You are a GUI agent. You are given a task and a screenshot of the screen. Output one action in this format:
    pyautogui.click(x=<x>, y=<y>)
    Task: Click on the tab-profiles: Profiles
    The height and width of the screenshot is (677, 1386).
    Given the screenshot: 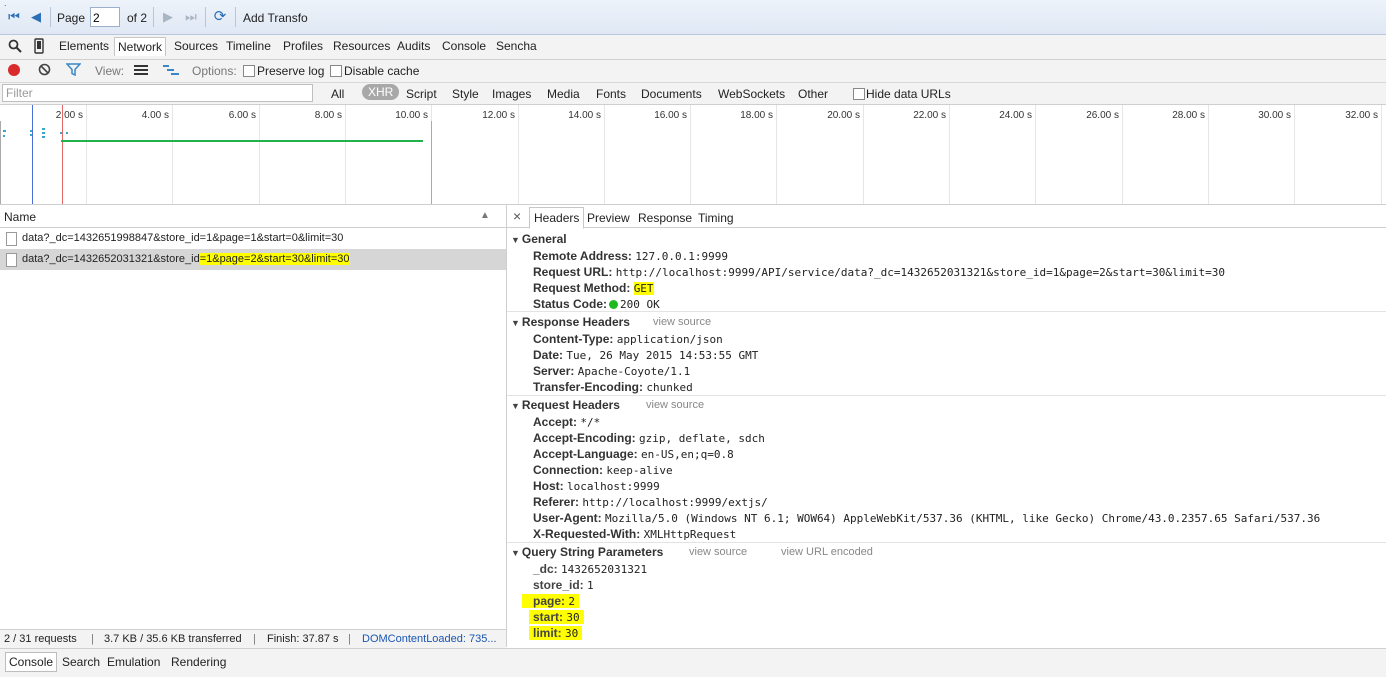 What is the action you would take?
    pyautogui.click(x=303, y=46)
    